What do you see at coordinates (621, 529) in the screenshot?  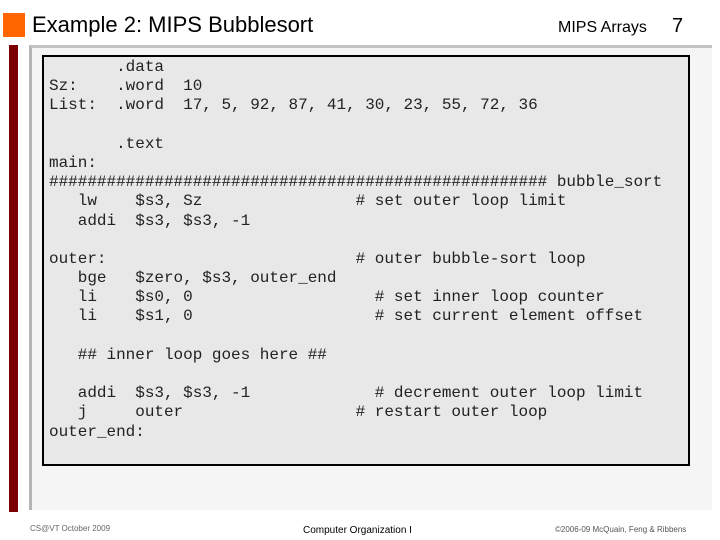 I see `footer-copyright: ©2006-09 McQuain, Feng & Ribbens` at bounding box center [621, 529].